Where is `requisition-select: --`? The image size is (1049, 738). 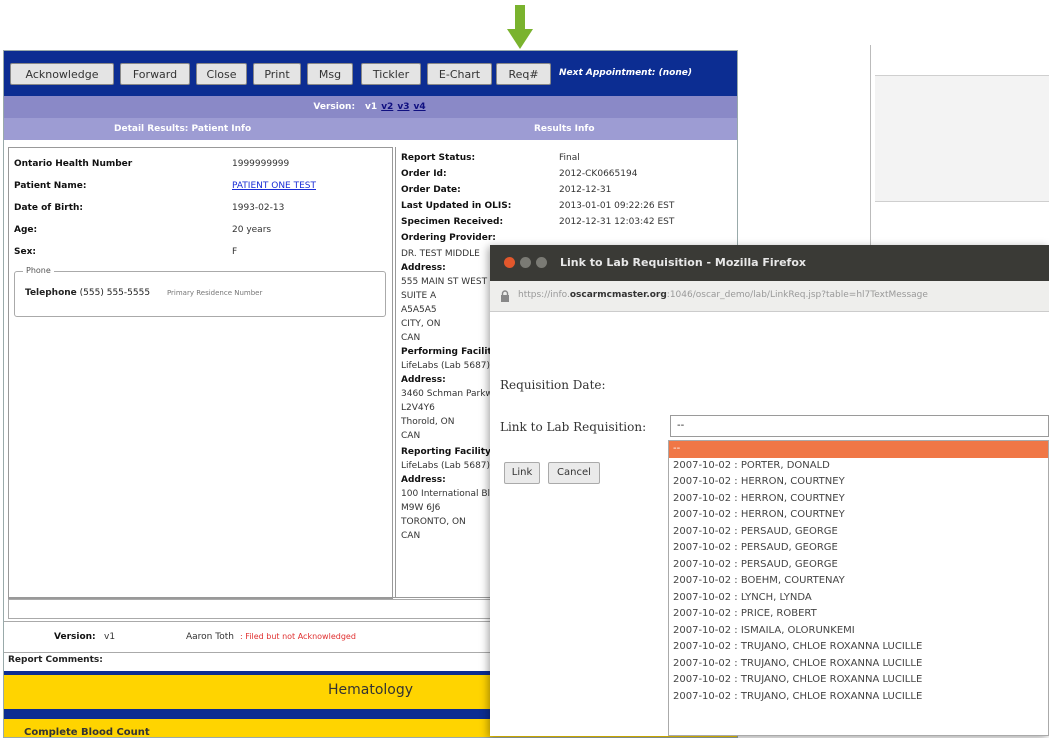
requisition-select: -- is located at coordinates (859, 426).